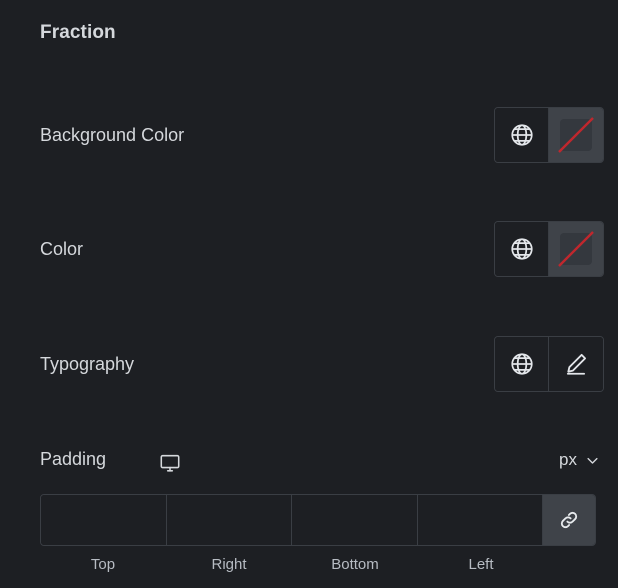 This screenshot has height=588, width=618. I want to click on padding-caption-right: Right, so click(229, 564).